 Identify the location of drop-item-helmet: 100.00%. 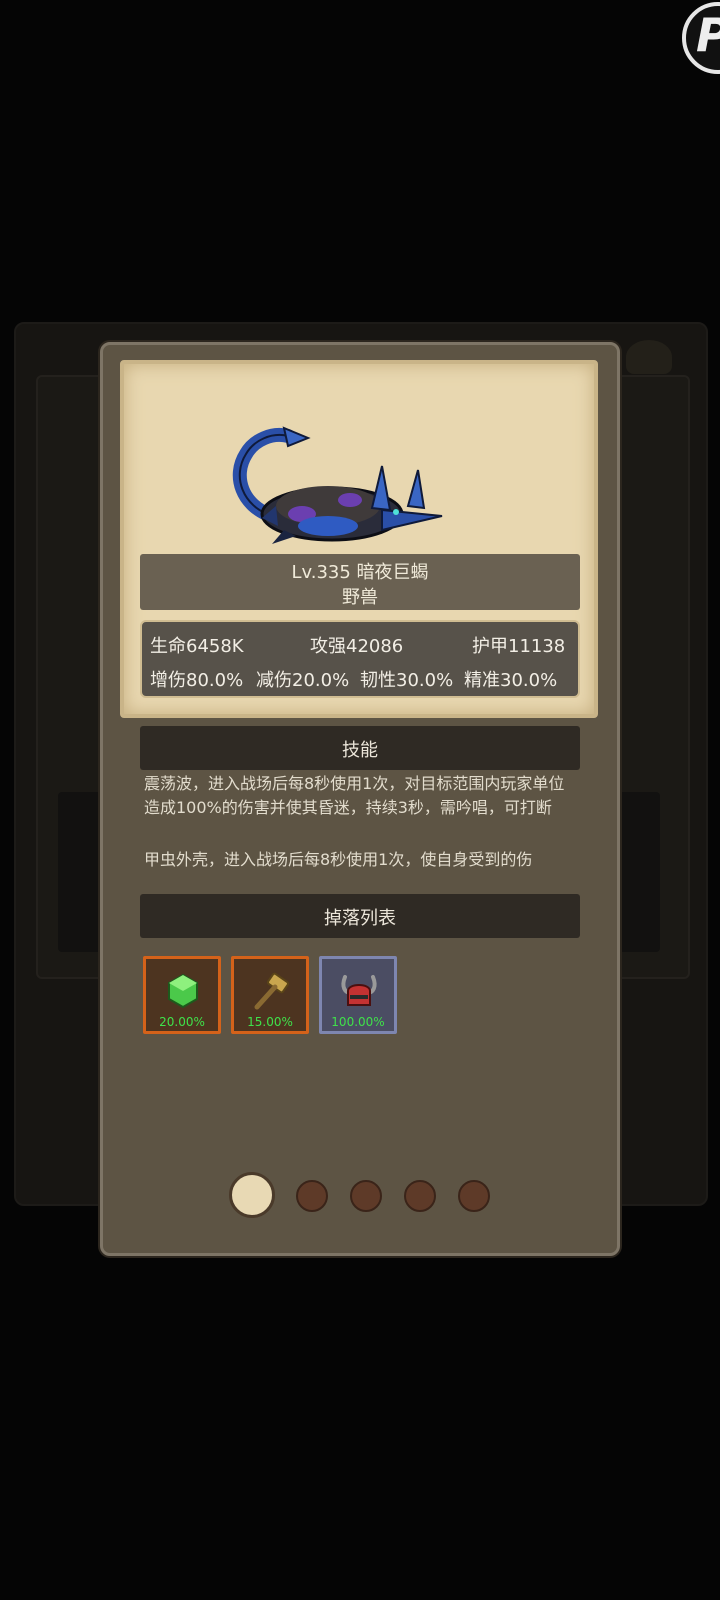
(358, 995).